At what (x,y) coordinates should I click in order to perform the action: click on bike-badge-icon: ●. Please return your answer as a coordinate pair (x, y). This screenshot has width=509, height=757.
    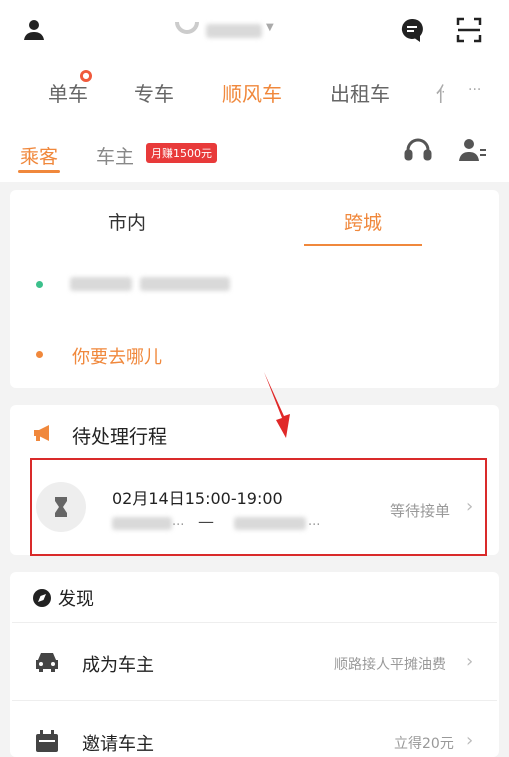
    Looking at the image, I should click on (86, 76).